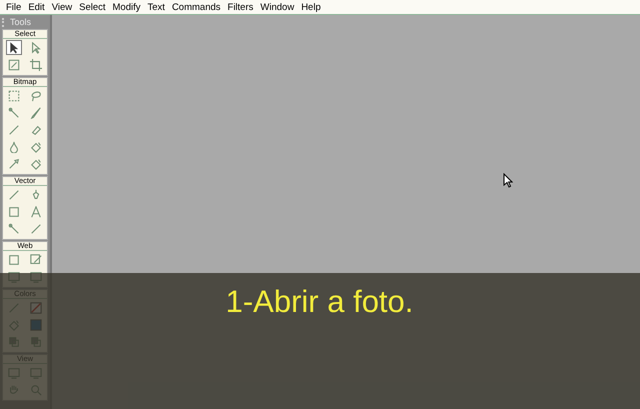  I want to click on menu-item: Modify, so click(128, 7).